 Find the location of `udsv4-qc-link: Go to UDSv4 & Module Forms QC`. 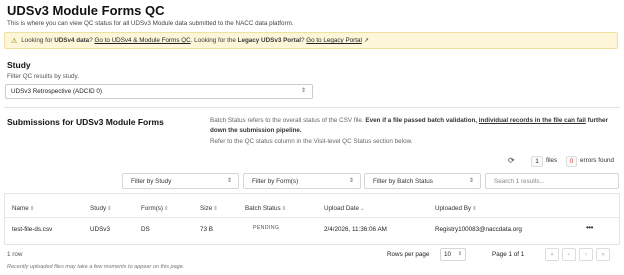

udsv4-qc-link: Go to UDSv4 & Module Forms QC is located at coordinates (142, 40).